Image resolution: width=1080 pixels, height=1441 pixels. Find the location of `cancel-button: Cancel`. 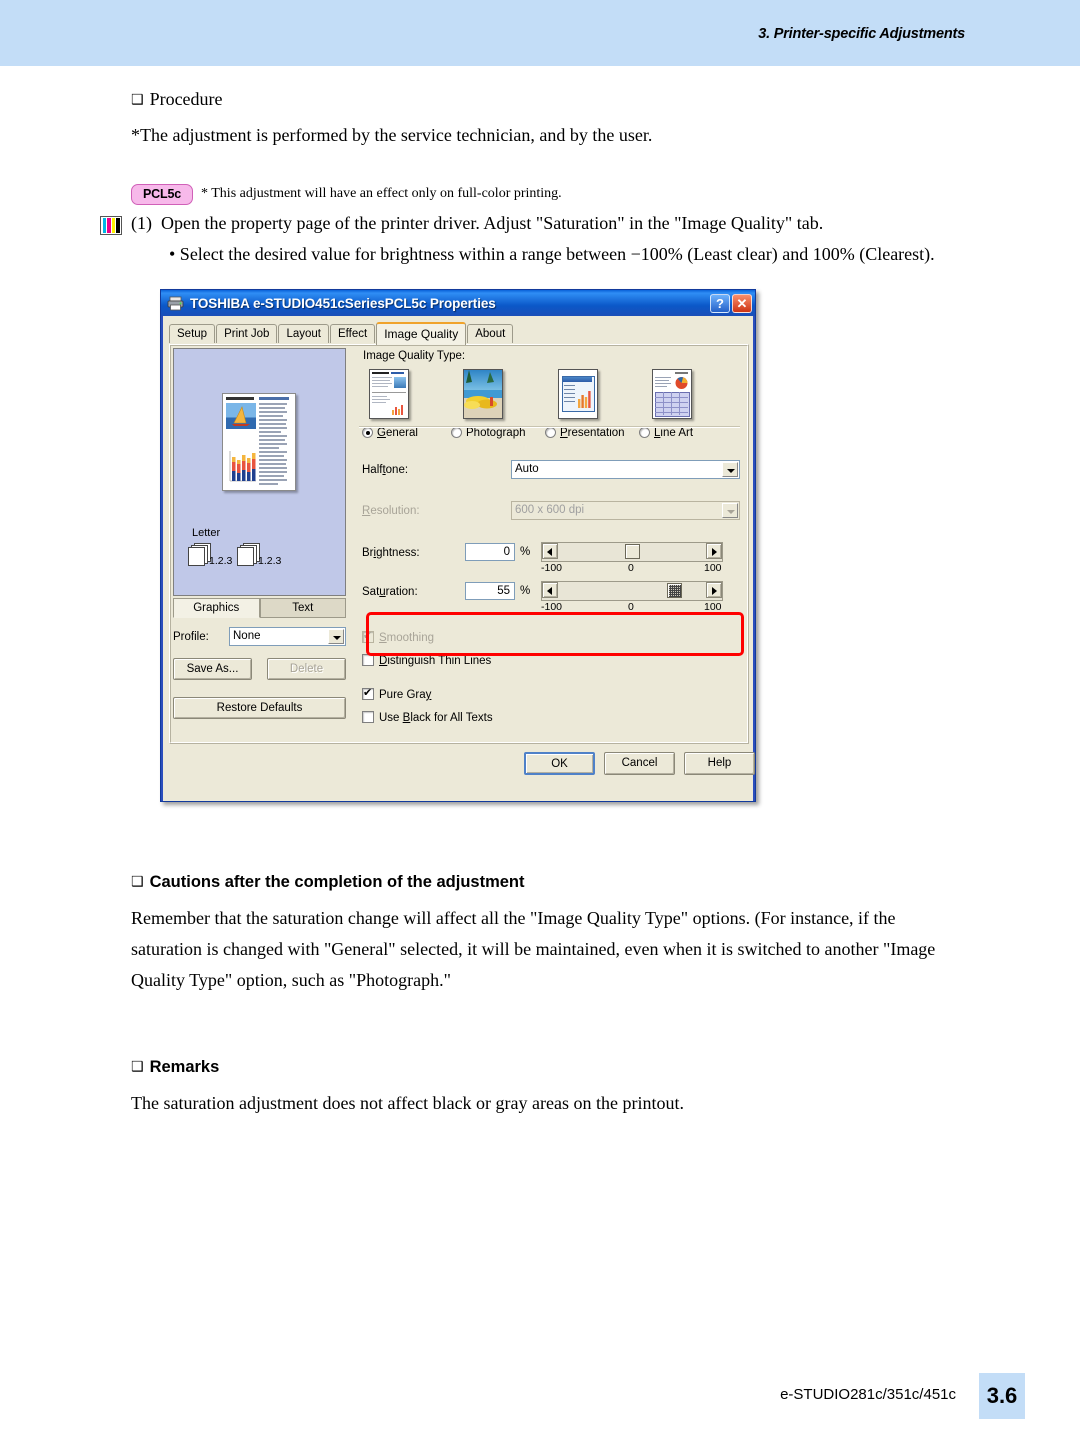

cancel-button: Cancel is located at coordinates (639, 763).